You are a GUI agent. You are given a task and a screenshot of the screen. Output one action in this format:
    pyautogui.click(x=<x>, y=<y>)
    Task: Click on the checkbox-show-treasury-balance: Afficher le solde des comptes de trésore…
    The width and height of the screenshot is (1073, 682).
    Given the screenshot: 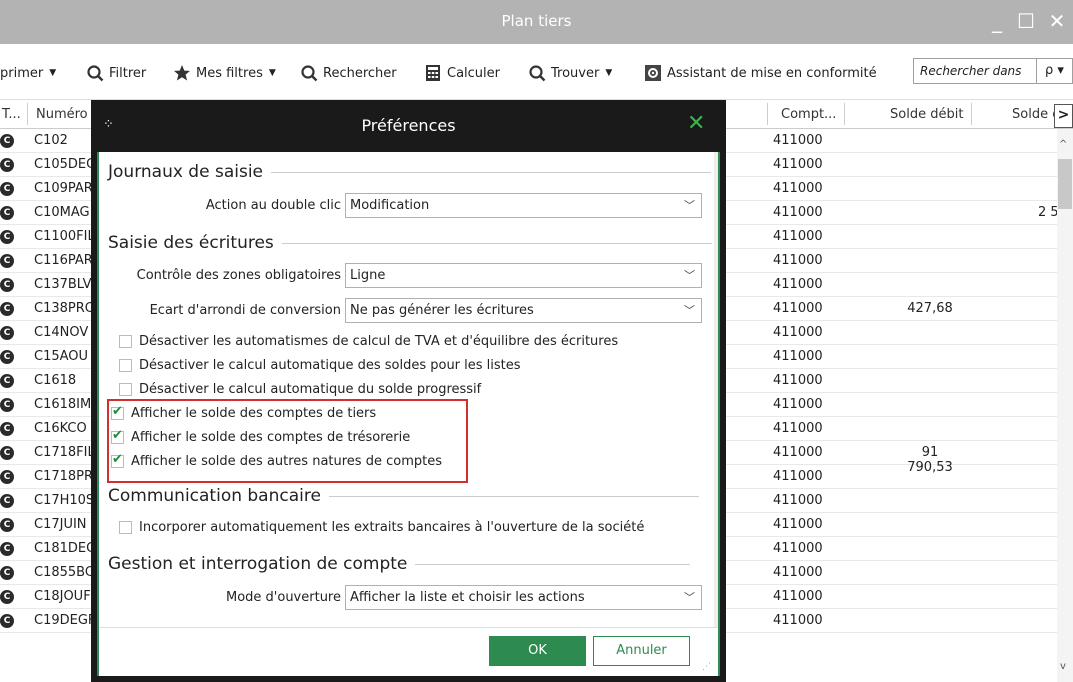 What is the action you would take?
    pyautogui.click(x=260, y=436)
    